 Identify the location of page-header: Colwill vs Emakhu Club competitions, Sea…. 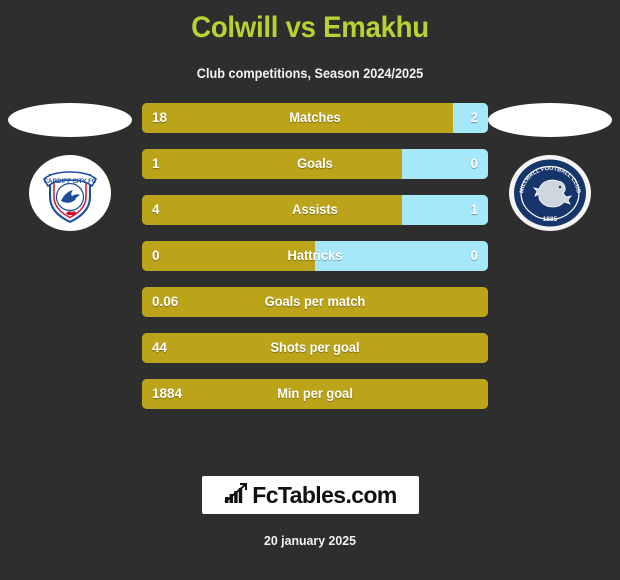
(310, 40).